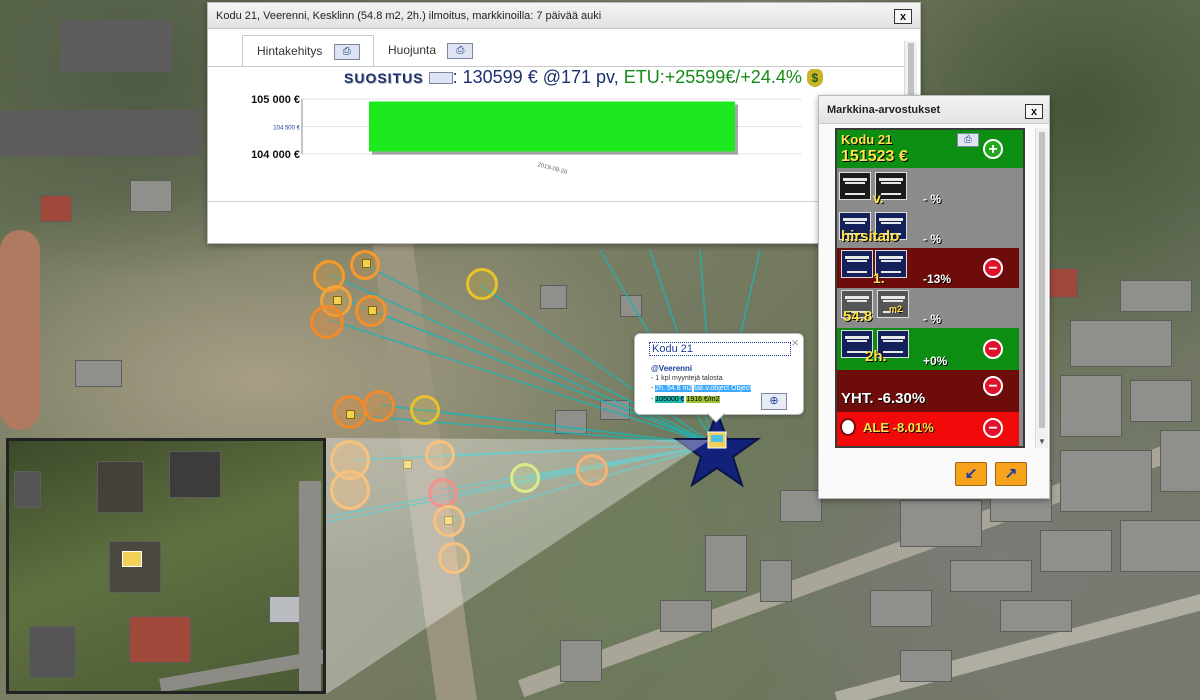 The width and height of the screenshot is (1200, 700). I want to click on valuation-row-floor: 1. -13% −, so click(928, 268).